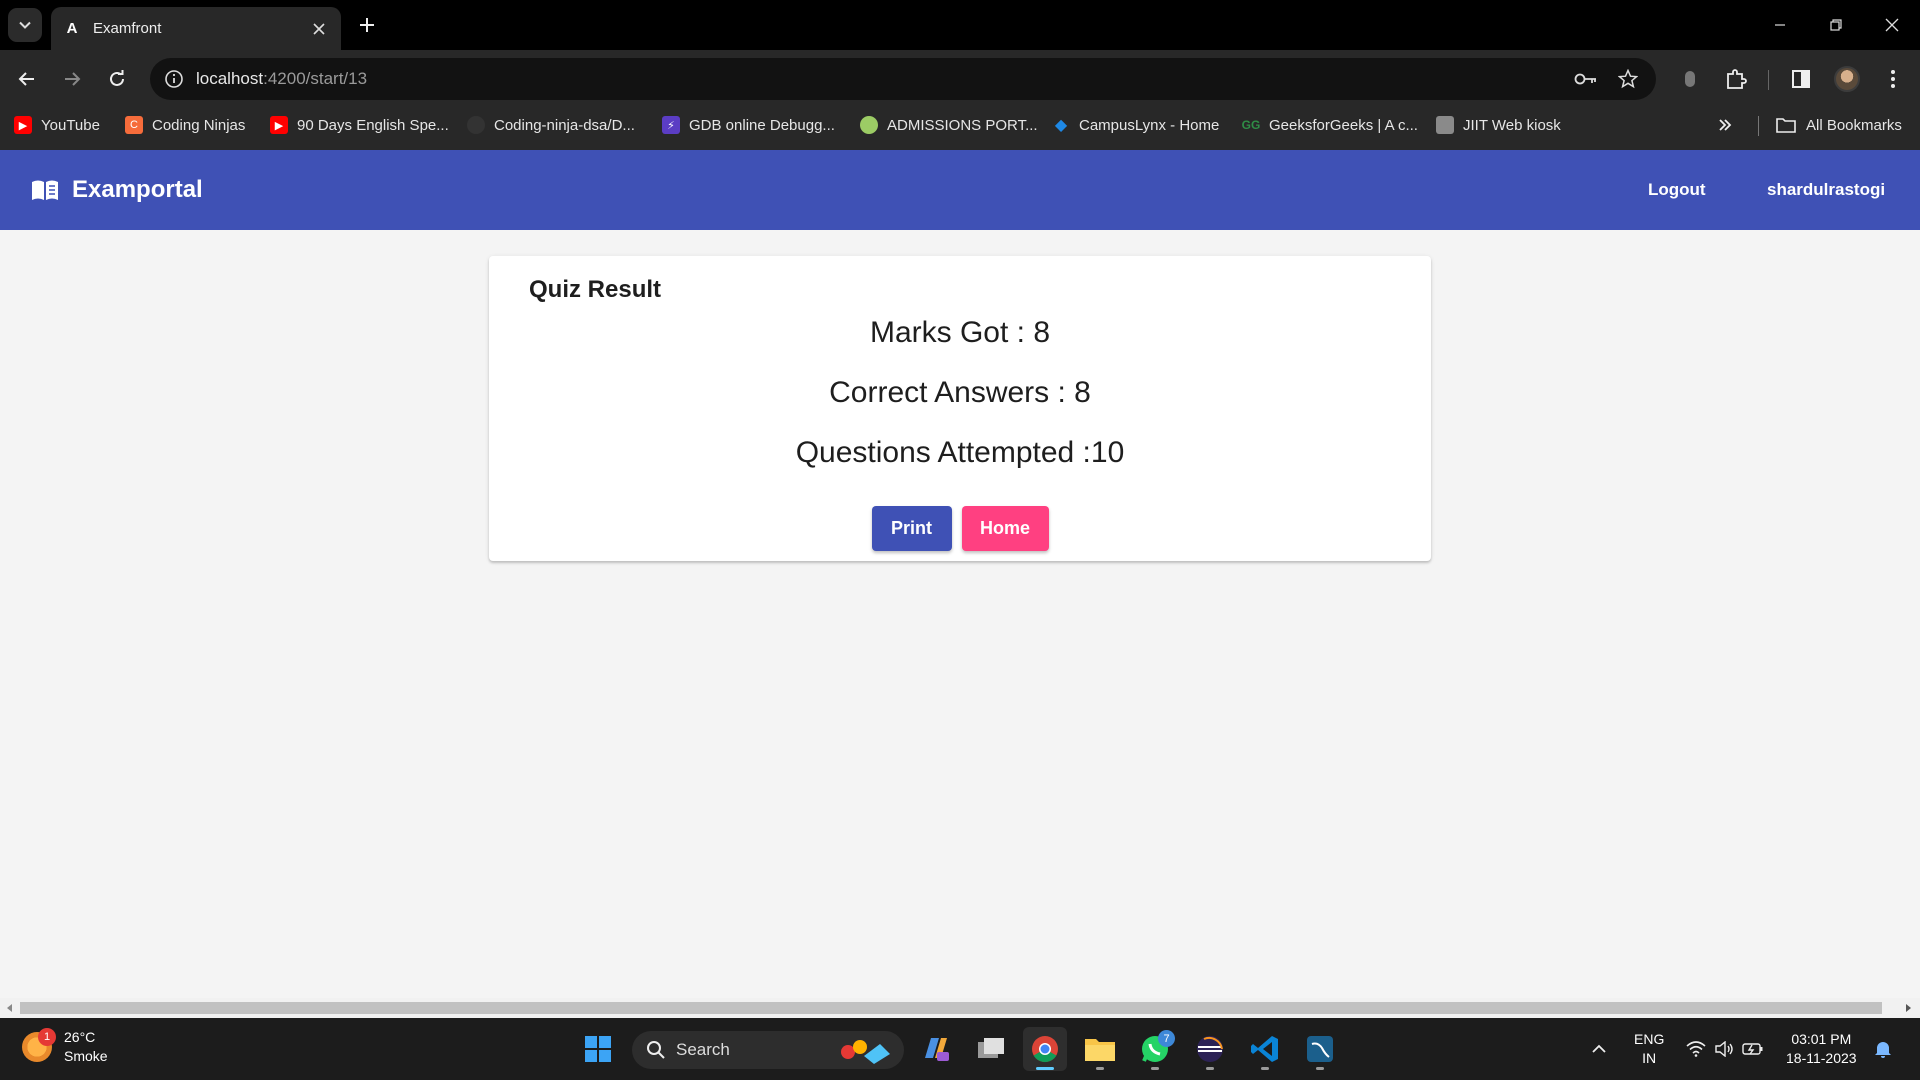  I want to click on back-button, so click(27, 79).